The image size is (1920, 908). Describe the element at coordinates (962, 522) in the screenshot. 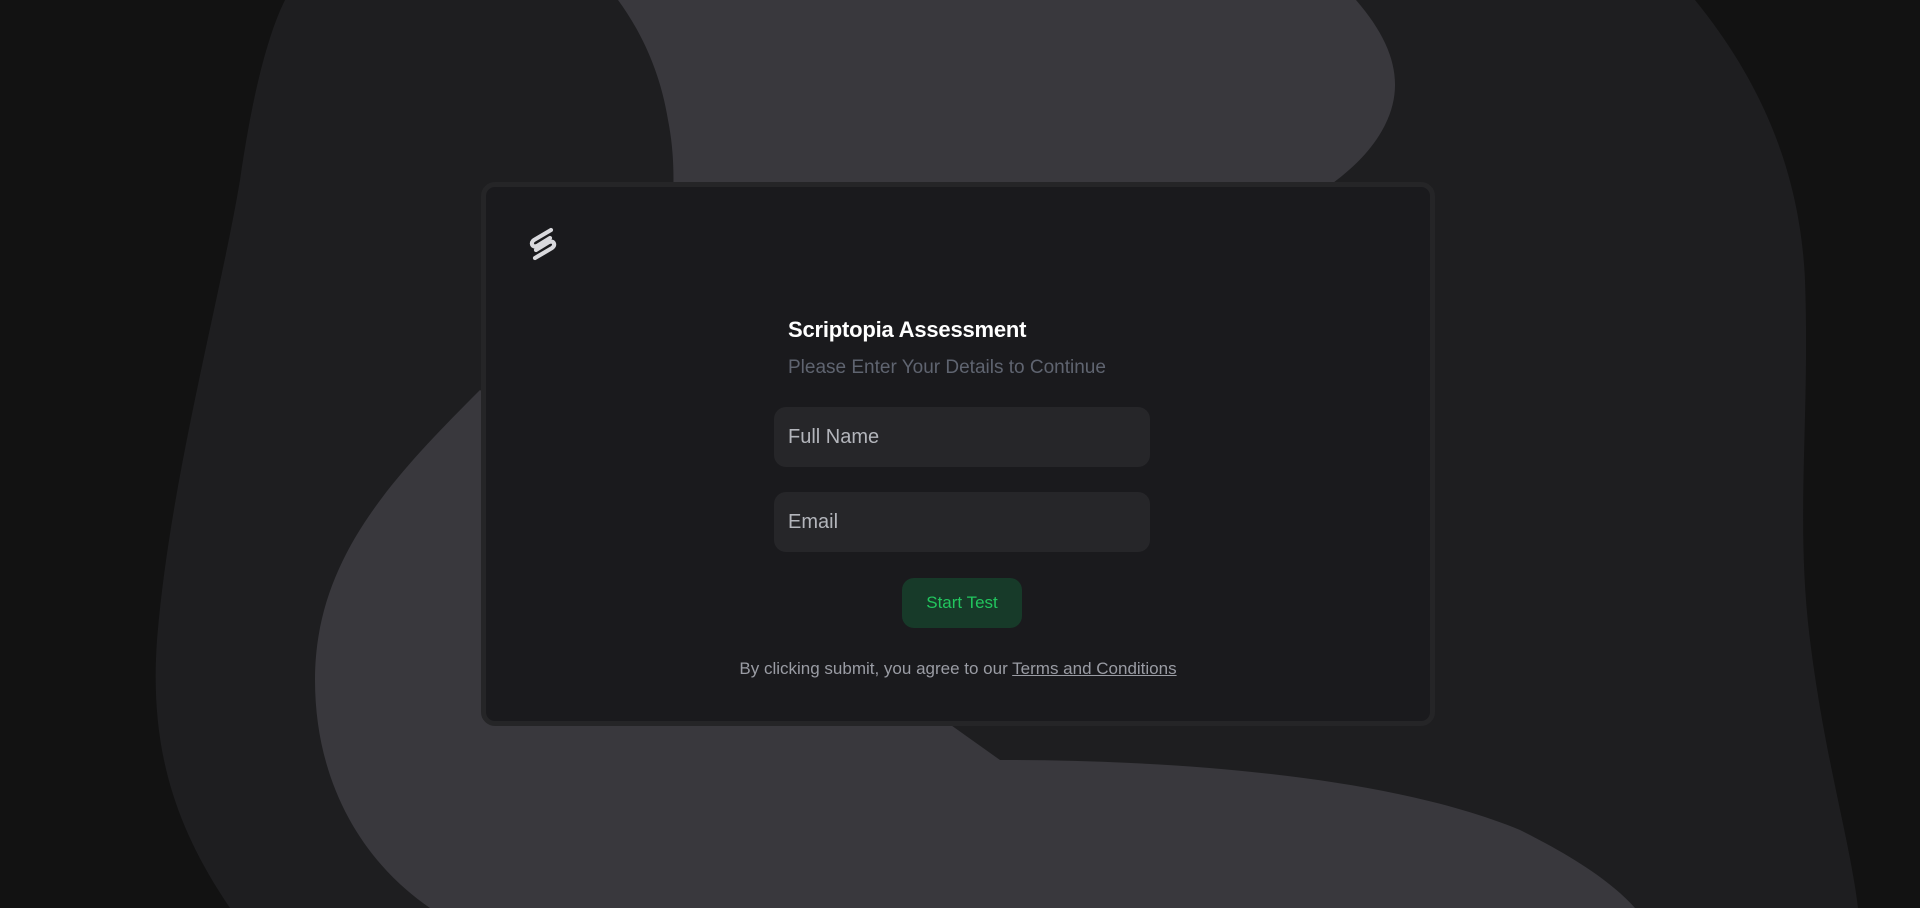

I see `email-input` at that location.